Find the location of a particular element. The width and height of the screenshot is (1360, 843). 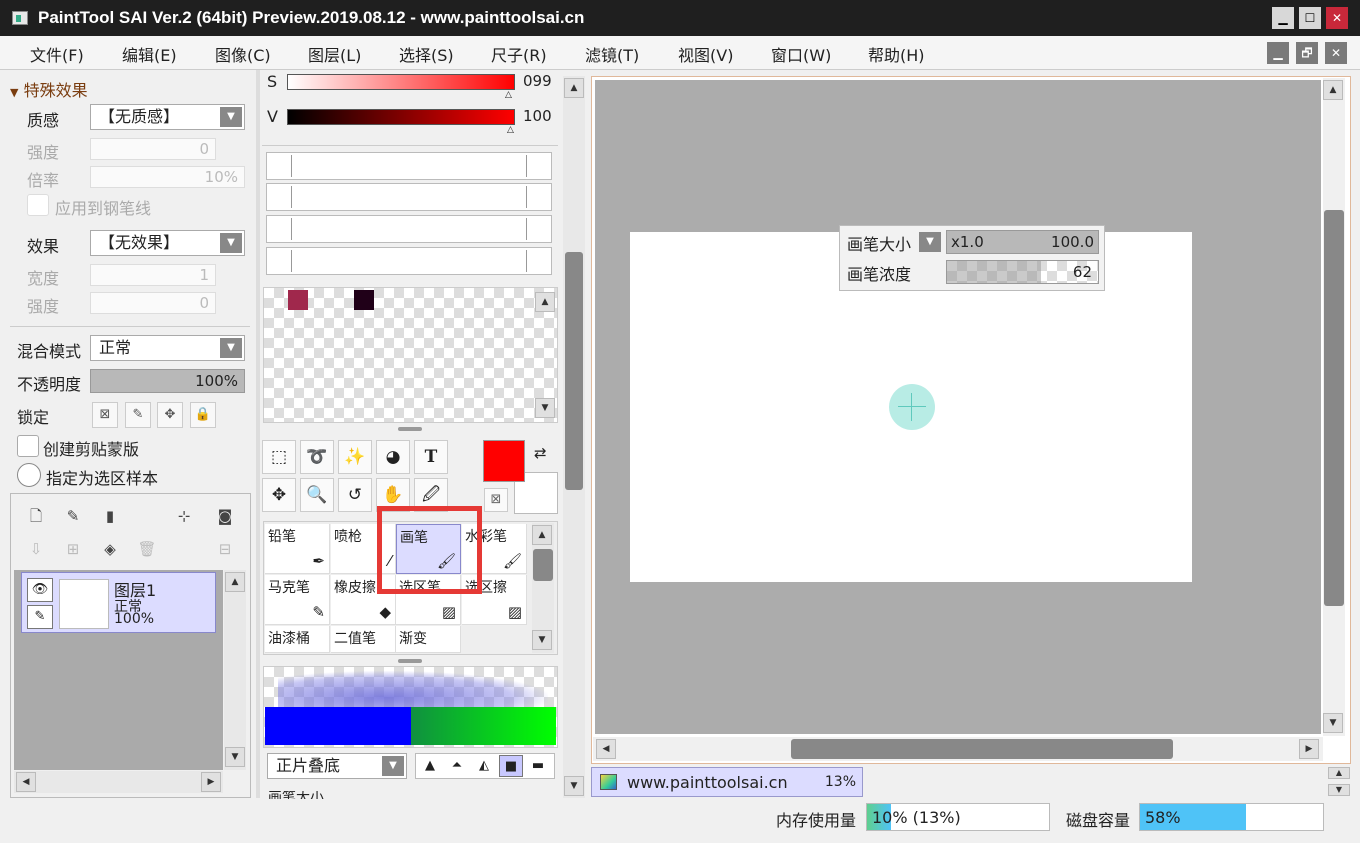

doc-close-button: ✕ is located at coordinates (1336, 53).